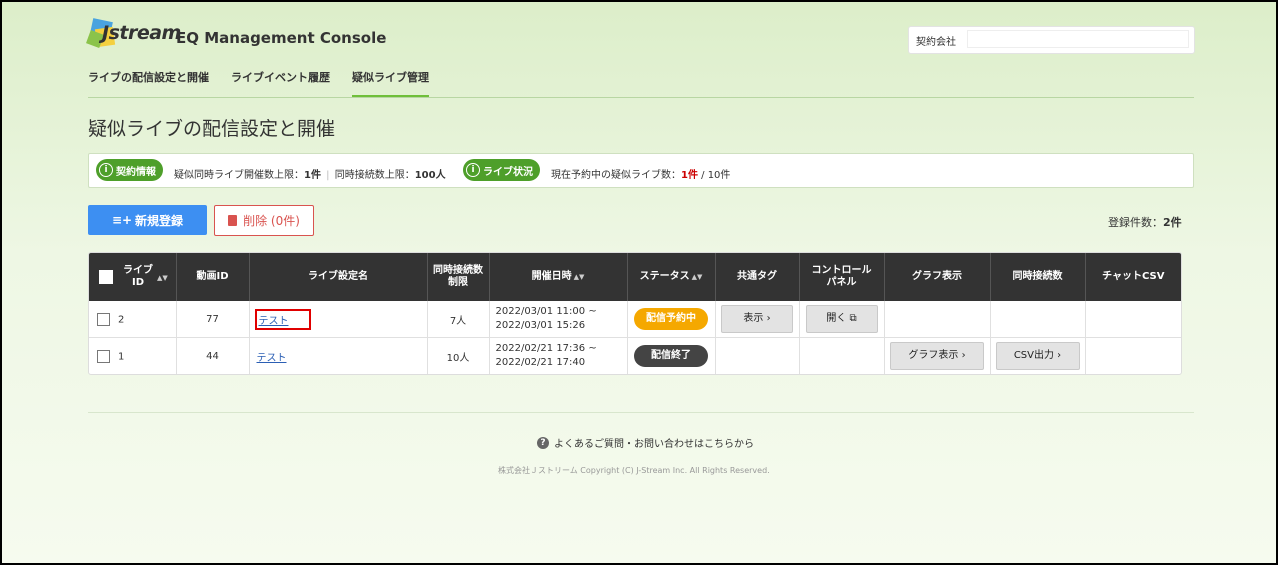 The height and width of the screenshot is (565, 1278). I want to click on header-video-id: 動画ID, so click(213, 277).